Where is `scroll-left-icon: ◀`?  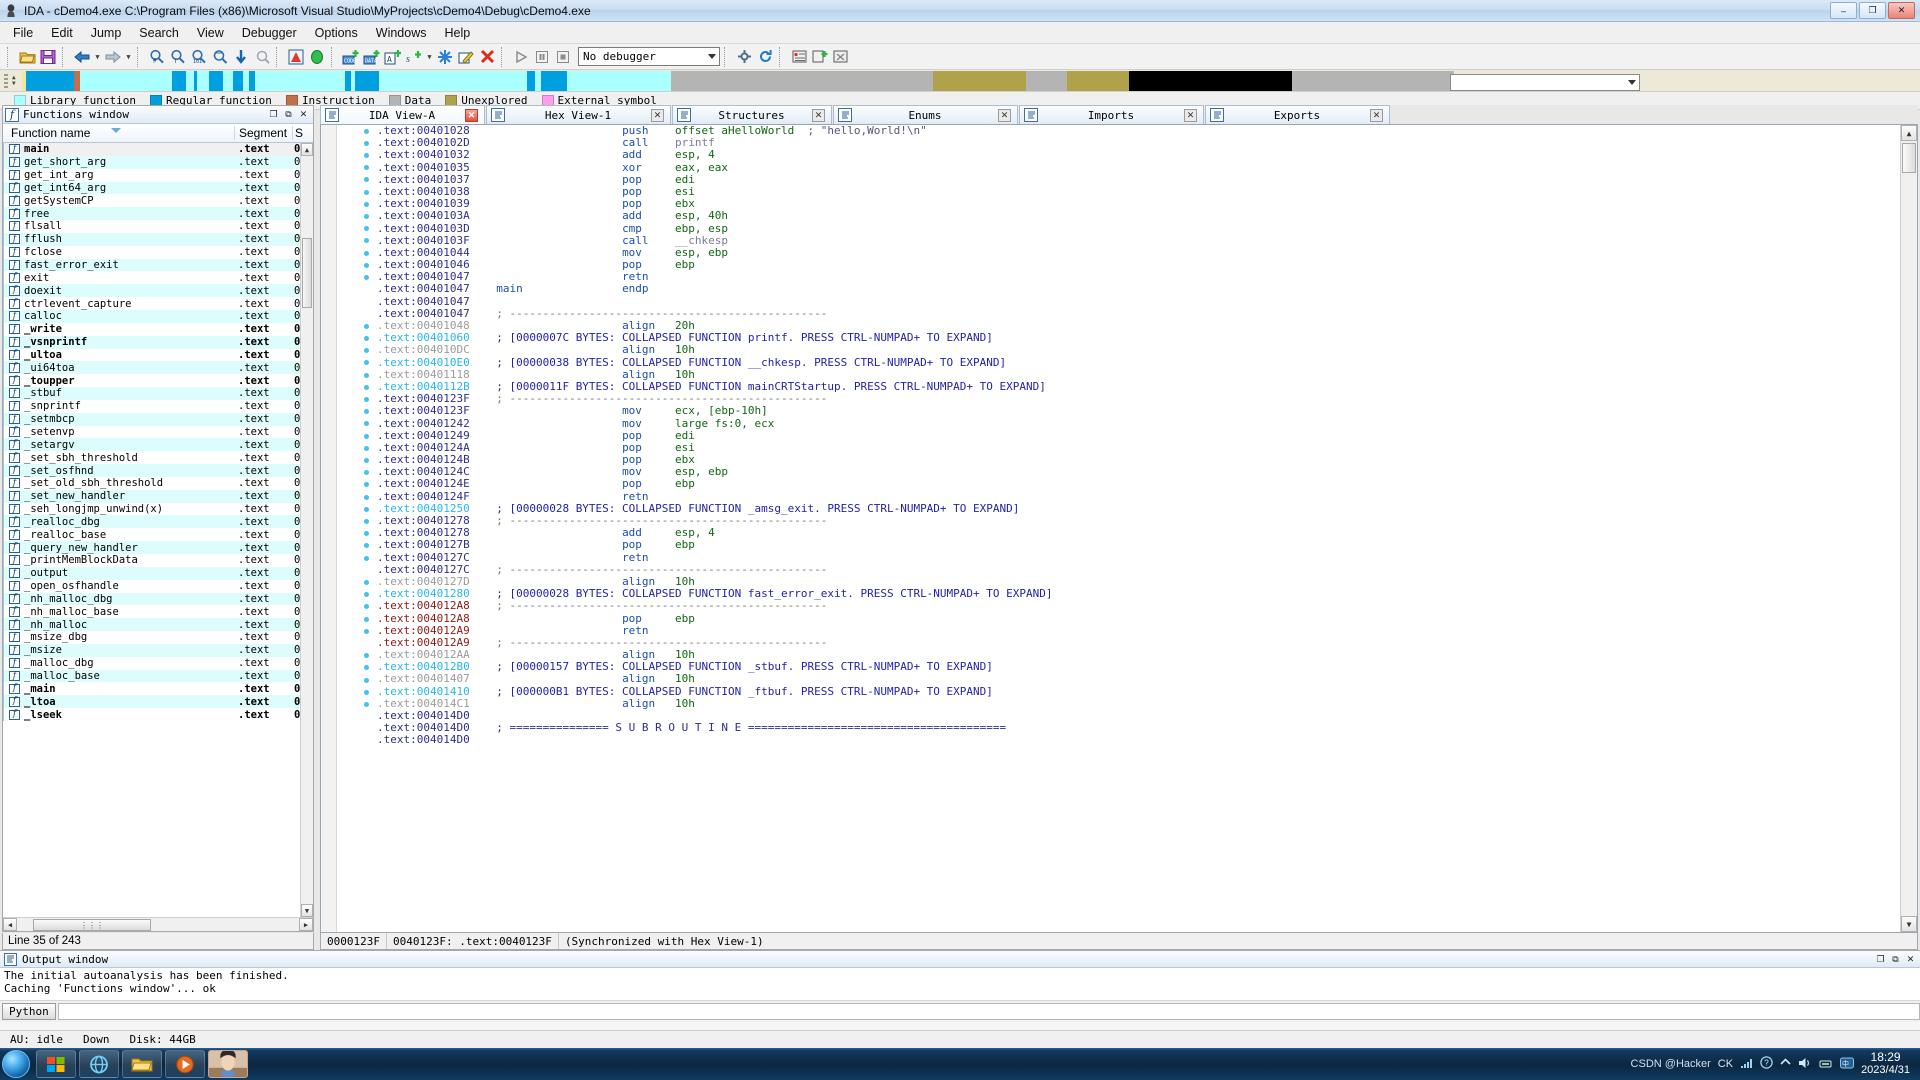 scroll-left-icon: ◀ is located at coordinates (10, 924).